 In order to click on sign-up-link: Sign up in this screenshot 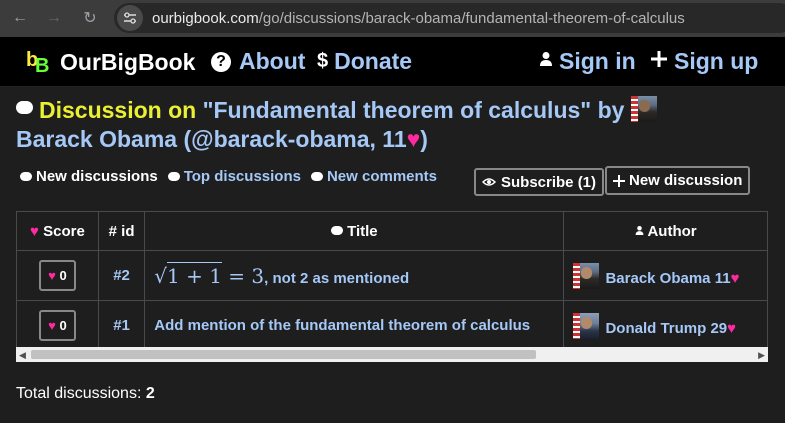, I will do `click(704, 61)`.